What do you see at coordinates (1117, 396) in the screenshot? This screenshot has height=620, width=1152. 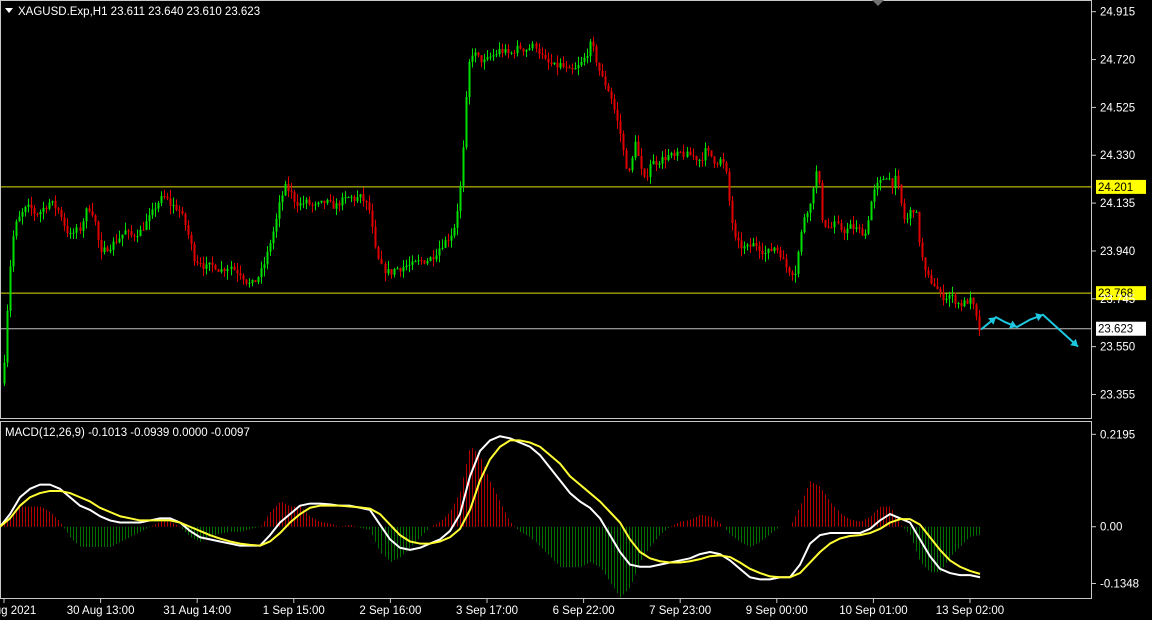 I see `price-tick-label: 23.355` at bounding box center [1117, 396].